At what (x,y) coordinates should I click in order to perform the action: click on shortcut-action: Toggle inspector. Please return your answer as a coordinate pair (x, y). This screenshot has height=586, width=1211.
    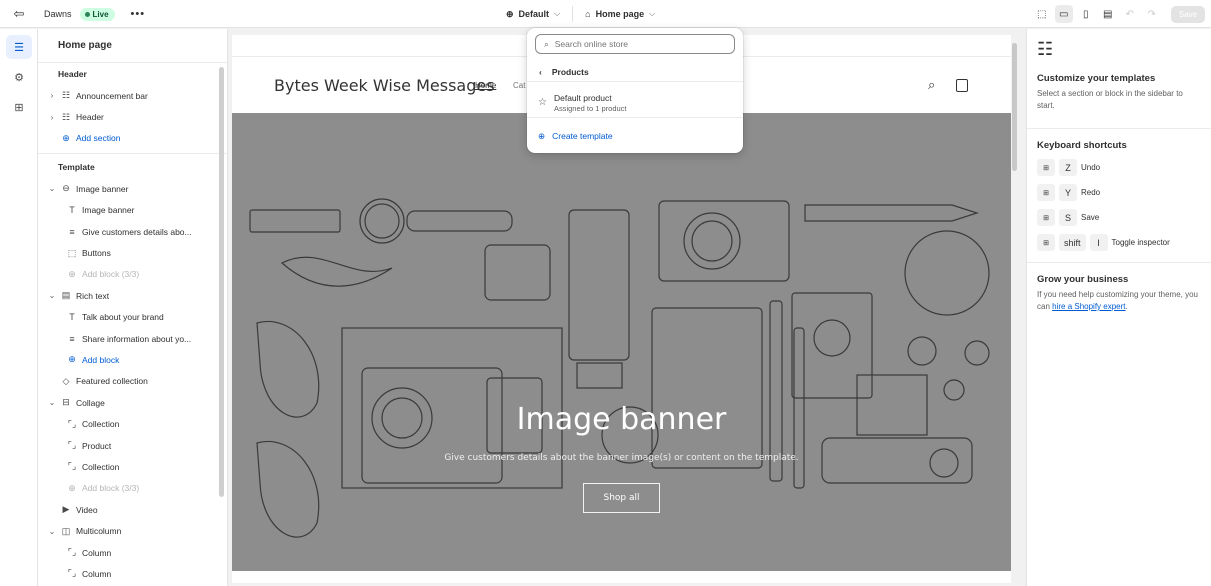
    Looking at the image, I should click on (1140, 242).